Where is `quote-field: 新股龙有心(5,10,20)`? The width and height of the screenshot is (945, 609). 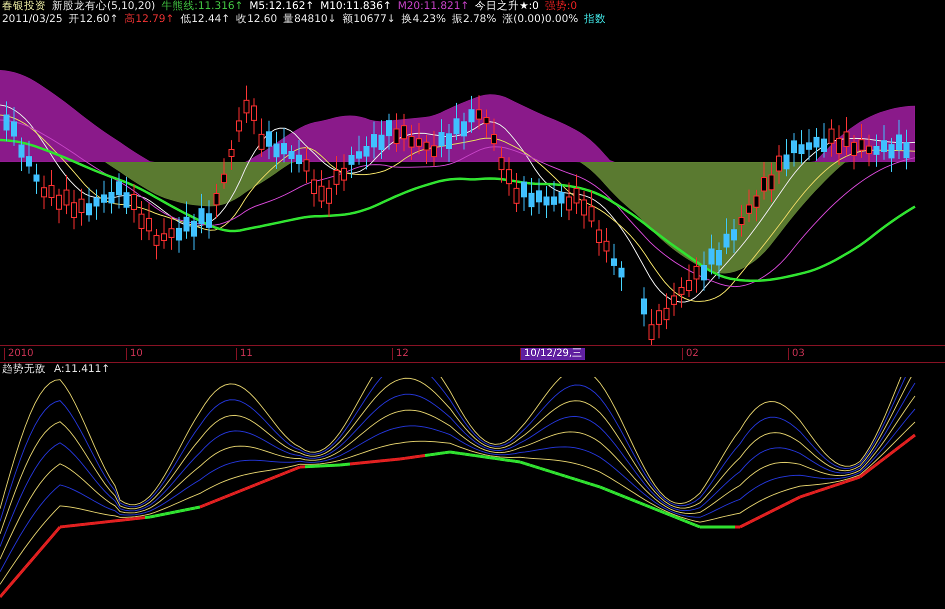
quote-field: 新股龙有心(5,10,20) is located at coordinates (104, 6).